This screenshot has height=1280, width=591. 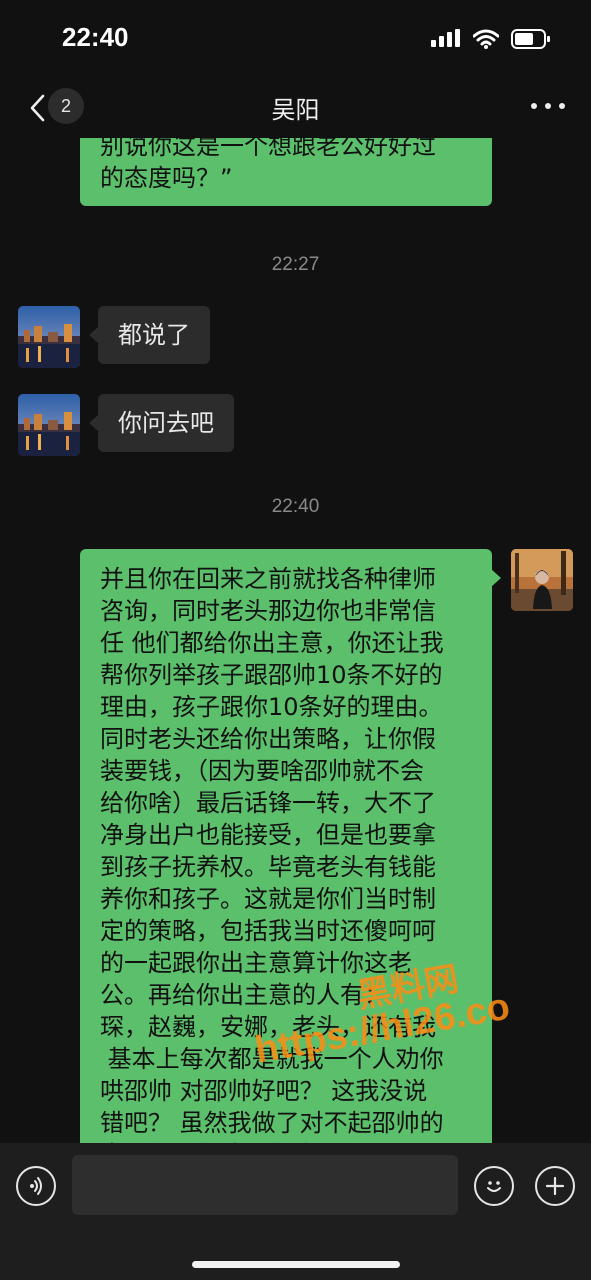 I want to click on voice-button, so click(x=36, y=1186).